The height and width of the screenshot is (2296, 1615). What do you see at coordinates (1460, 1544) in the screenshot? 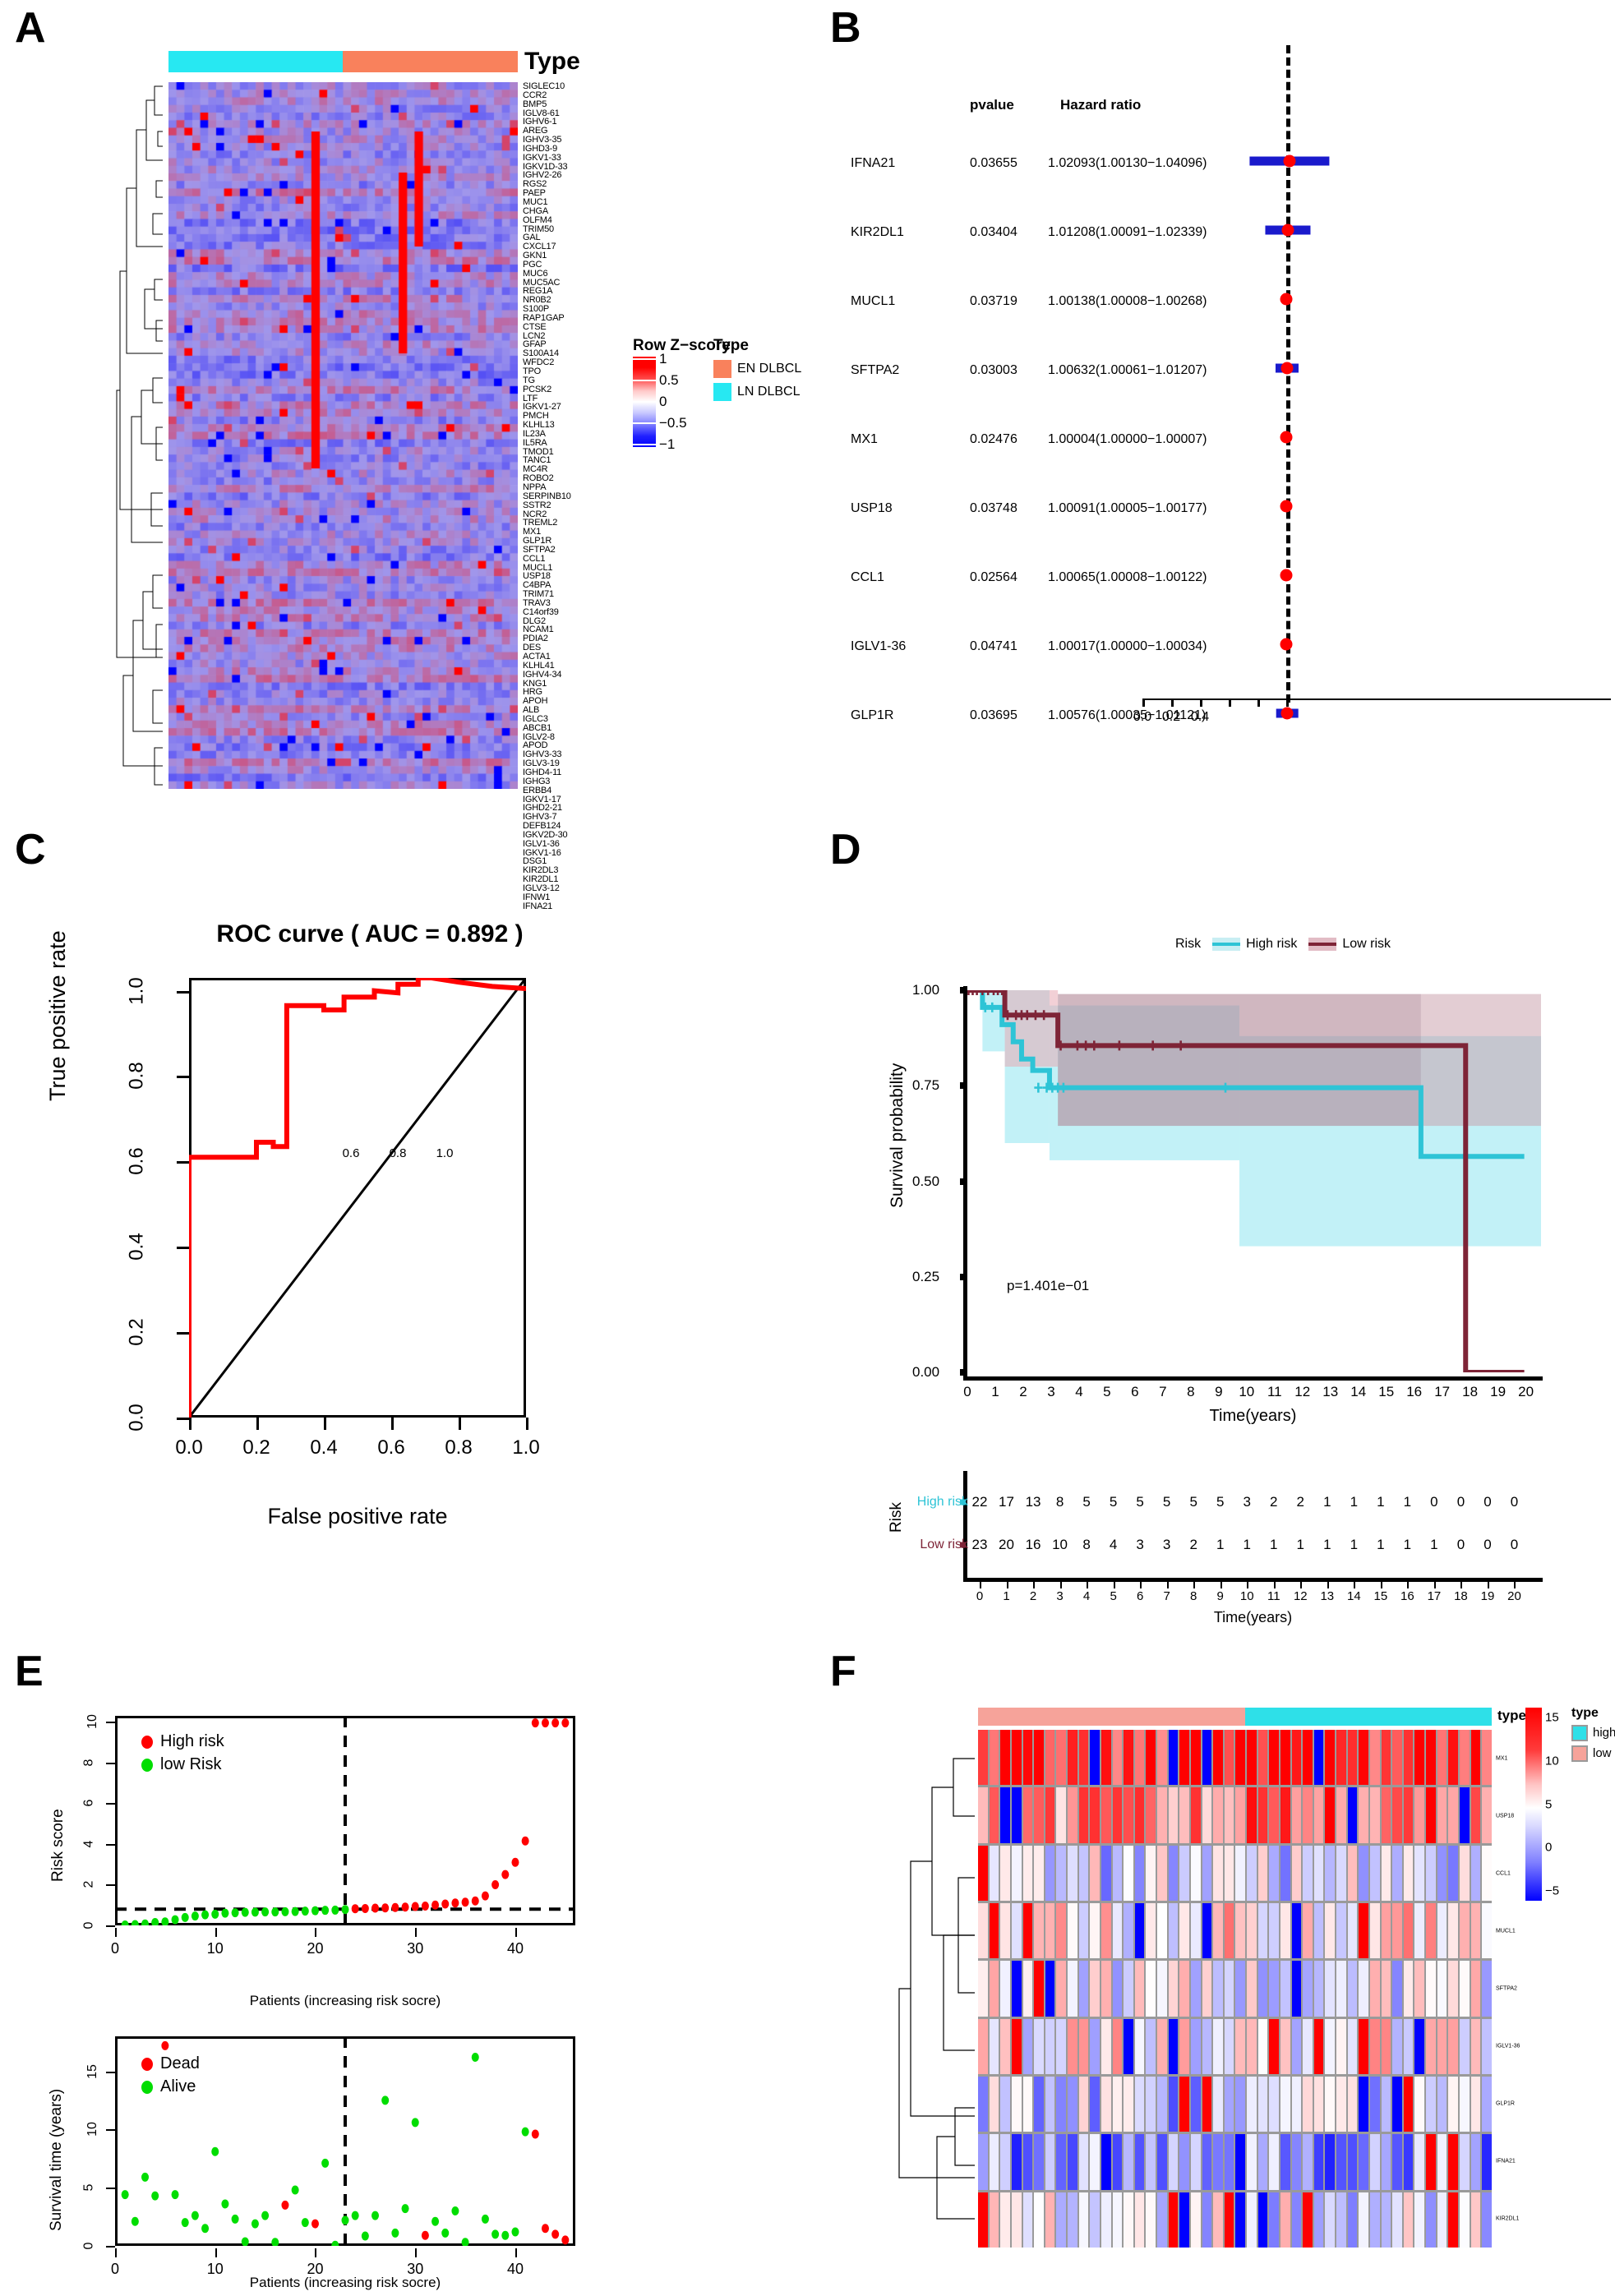
I see `risk-table-cell: 0` at bounding box center [1460, 1544].